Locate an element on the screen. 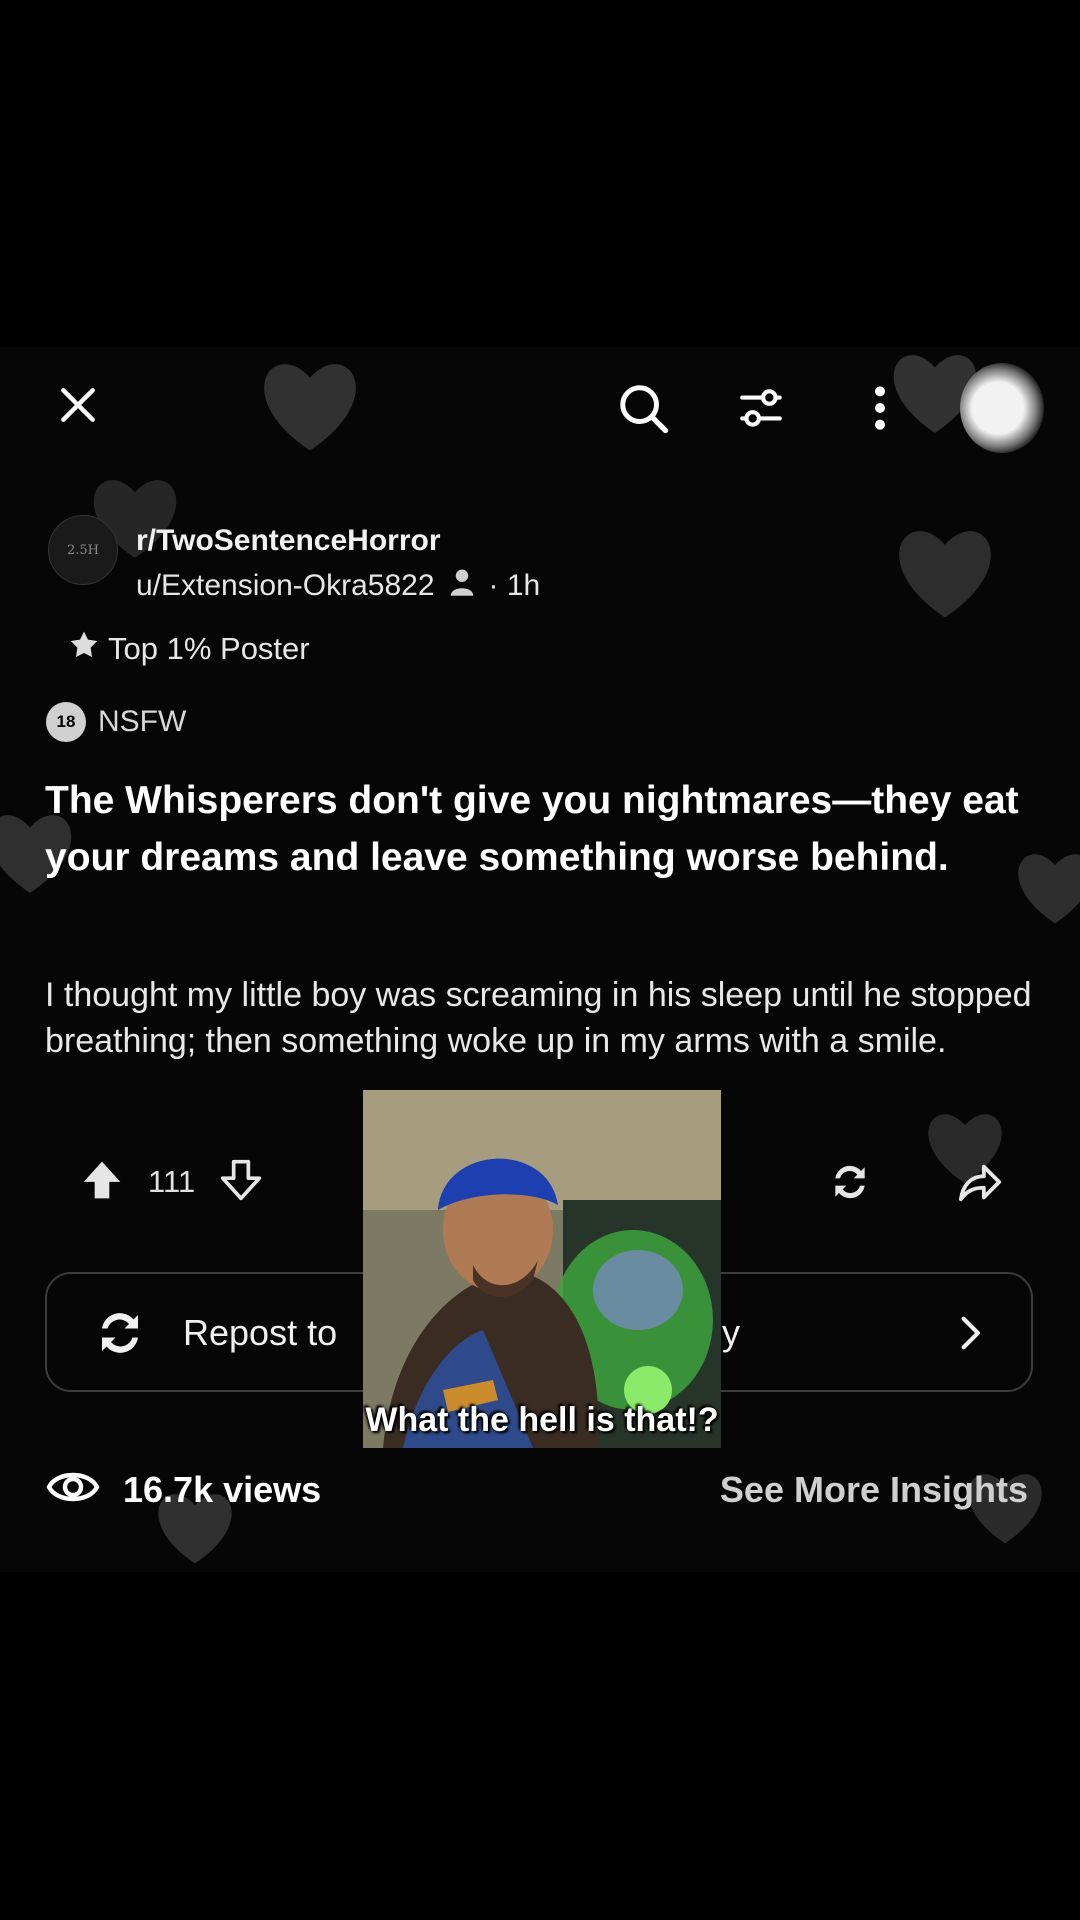  author-name: u/Extension-Okra5822 is located at coordinates (285, 586).